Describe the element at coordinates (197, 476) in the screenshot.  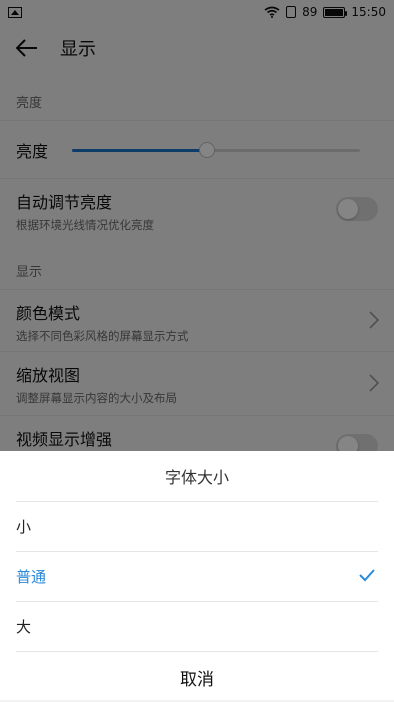
I see `dialog-title: 字体大小` at that location.